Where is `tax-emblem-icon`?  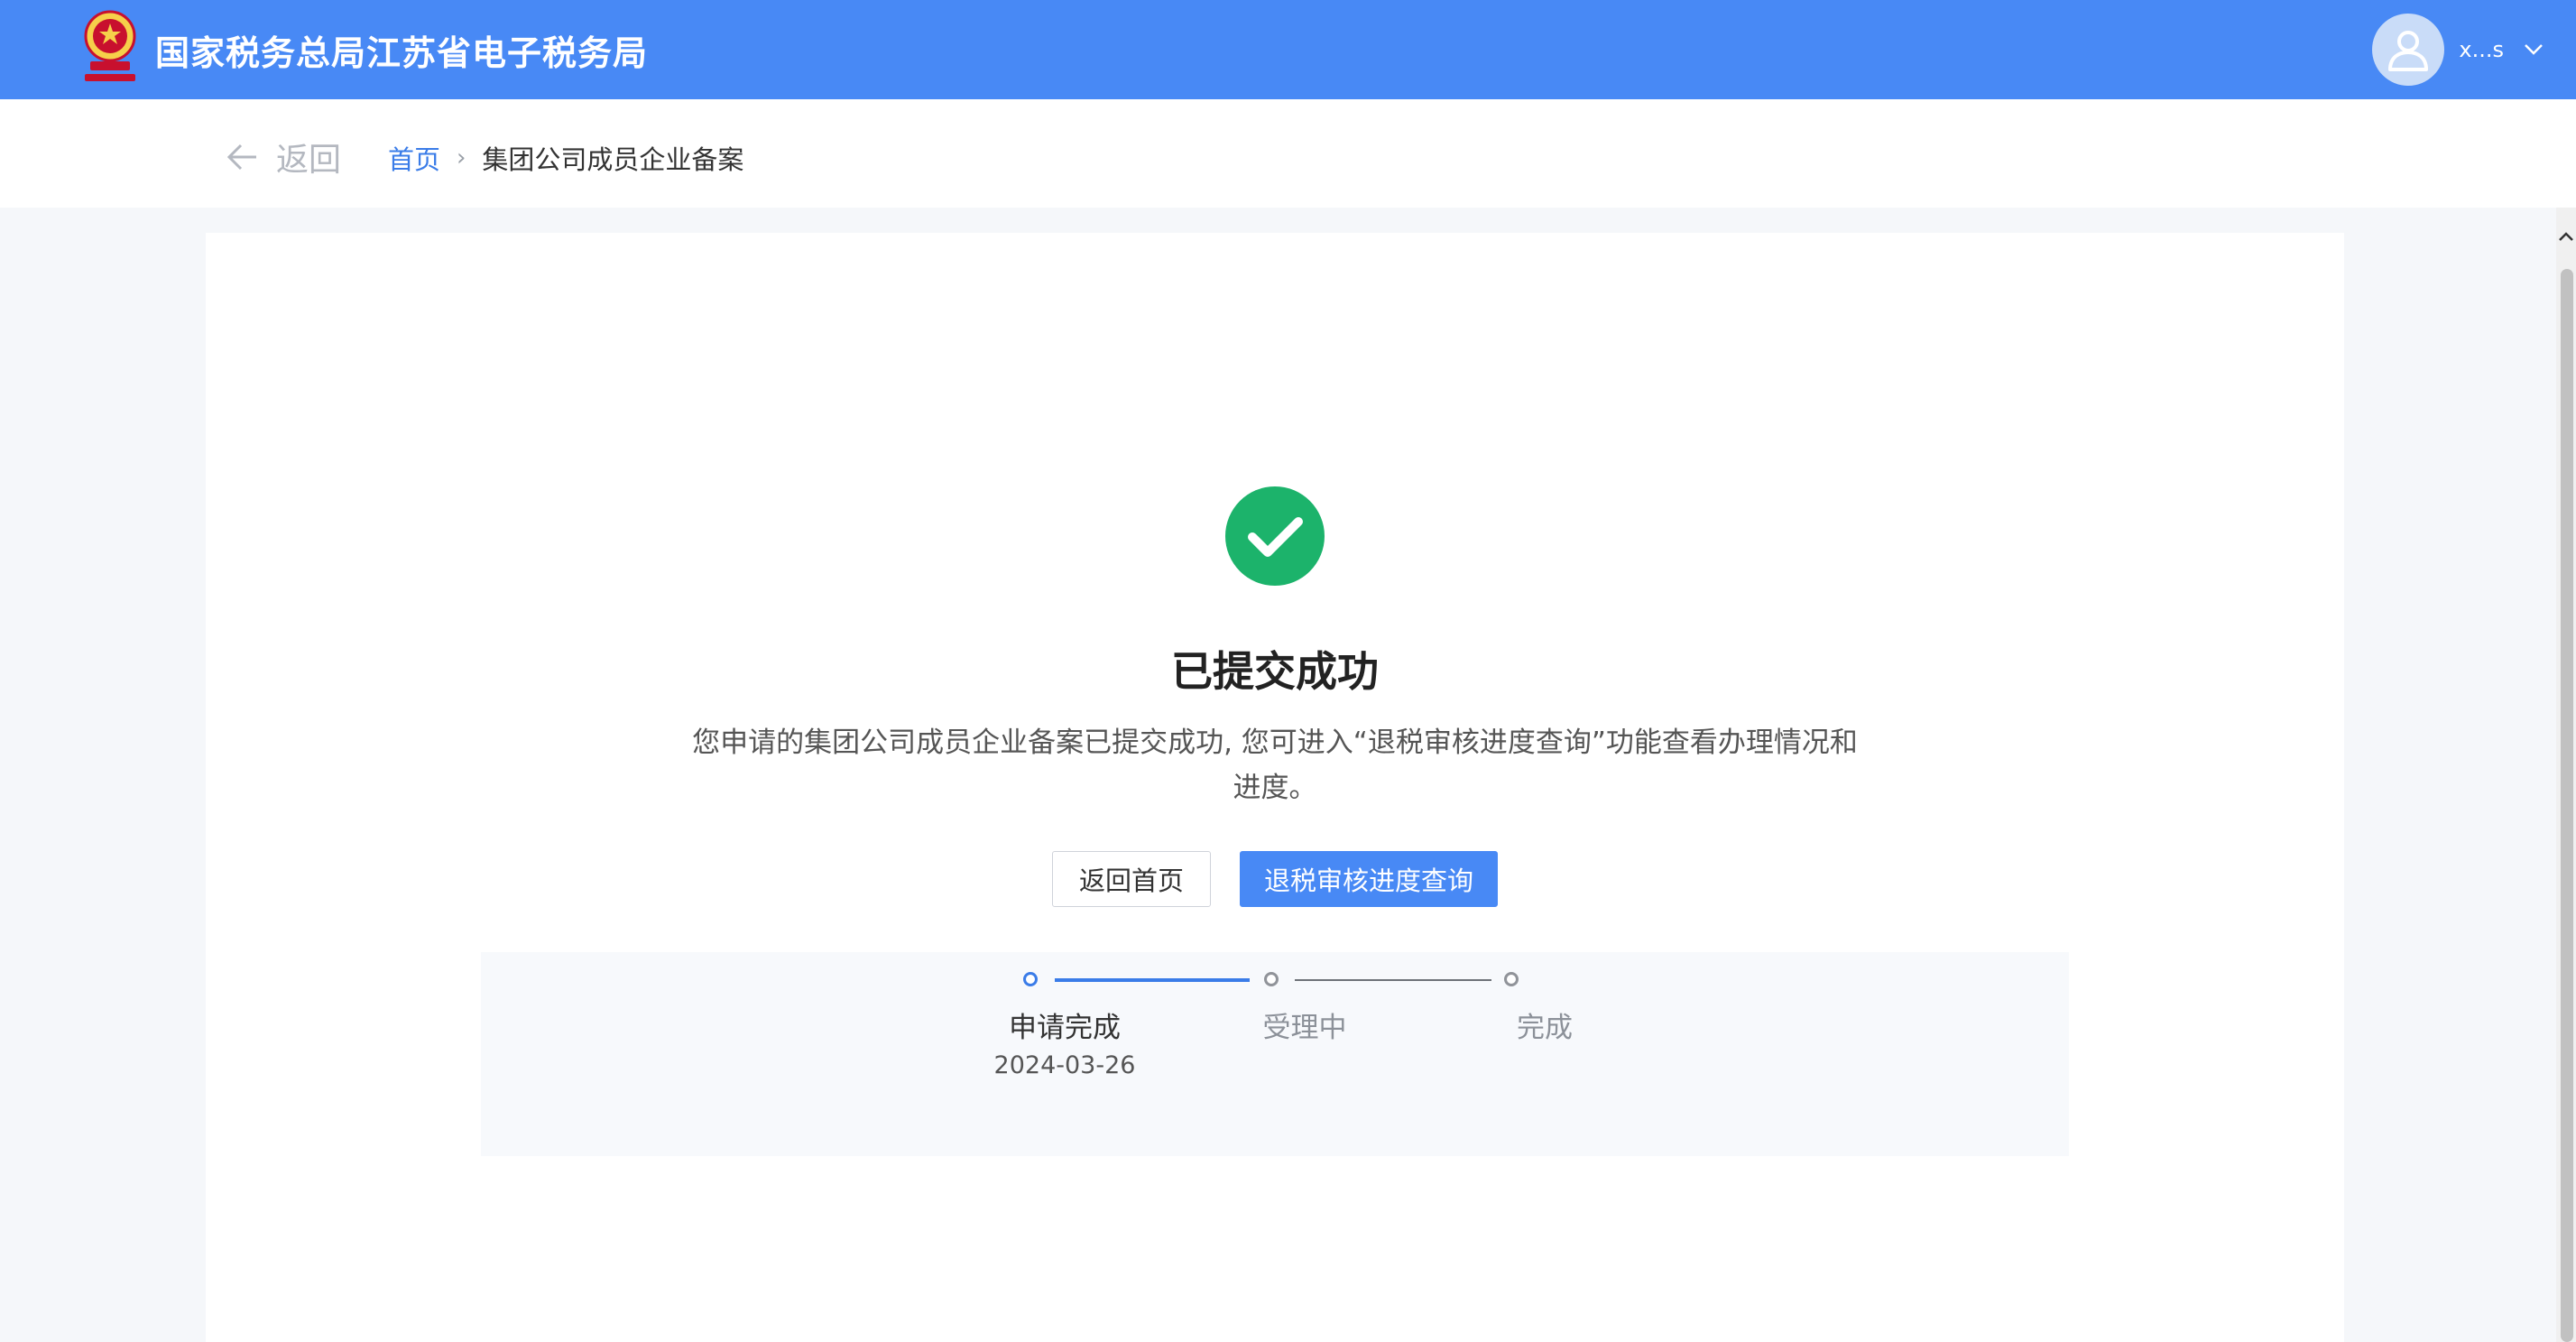
tax-emblem-icon is located at coordinates (110, 45).